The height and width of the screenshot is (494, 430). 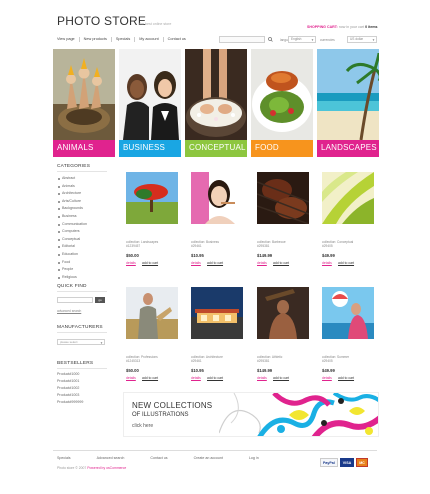 What do you see at coordinates (142, 359) in the screenshot?
I see `product-desc: collection: Professions #1245313` at bounding box center [142, 359].